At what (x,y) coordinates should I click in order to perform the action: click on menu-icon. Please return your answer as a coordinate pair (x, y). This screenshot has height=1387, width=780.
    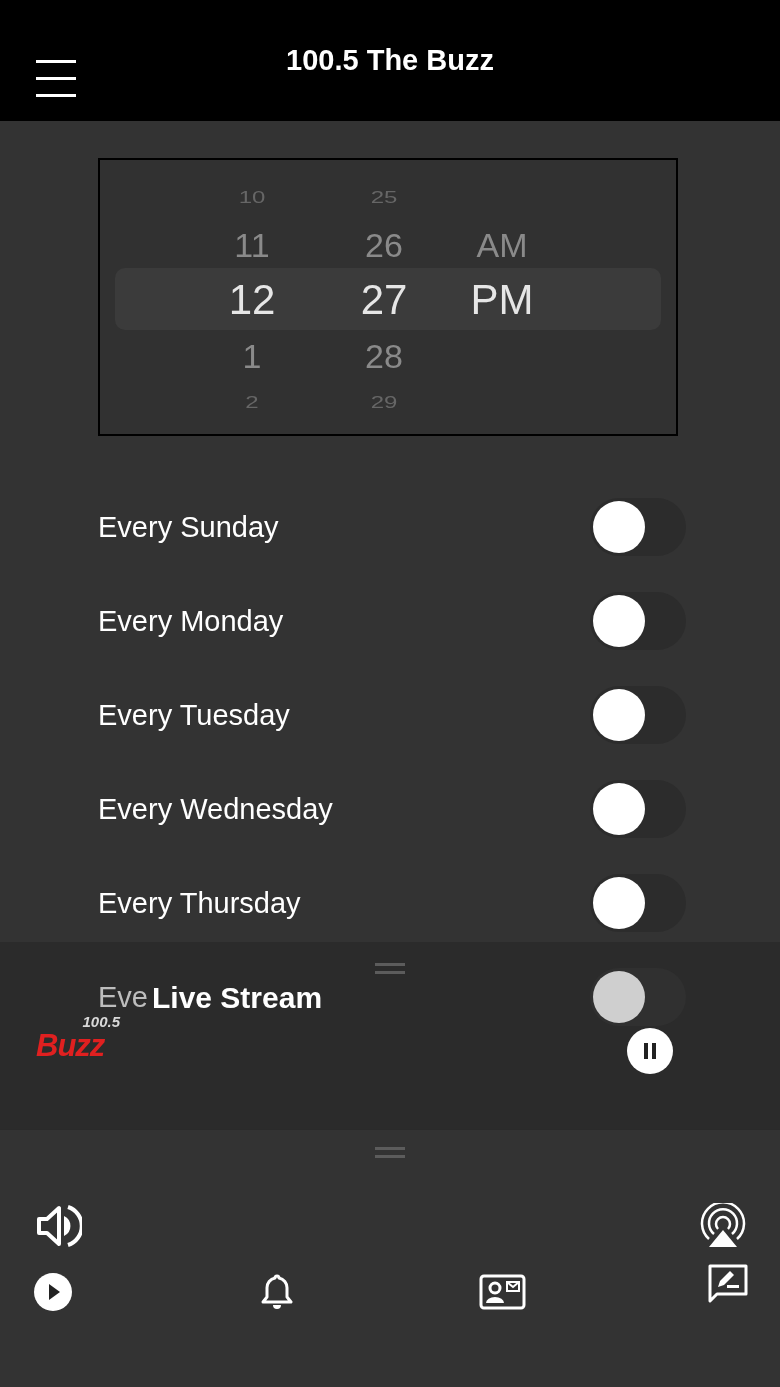
    Looking at the image, I should click on (56, 79).